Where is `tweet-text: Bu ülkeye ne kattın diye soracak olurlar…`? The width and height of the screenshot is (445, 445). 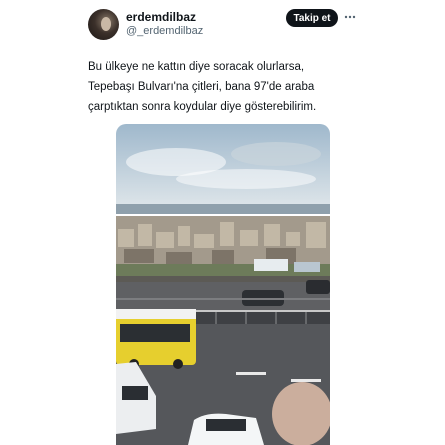 tweet-text: Bu ülkeye ne kattın diye soracak olurlar… is located at coordinates (223, 87).